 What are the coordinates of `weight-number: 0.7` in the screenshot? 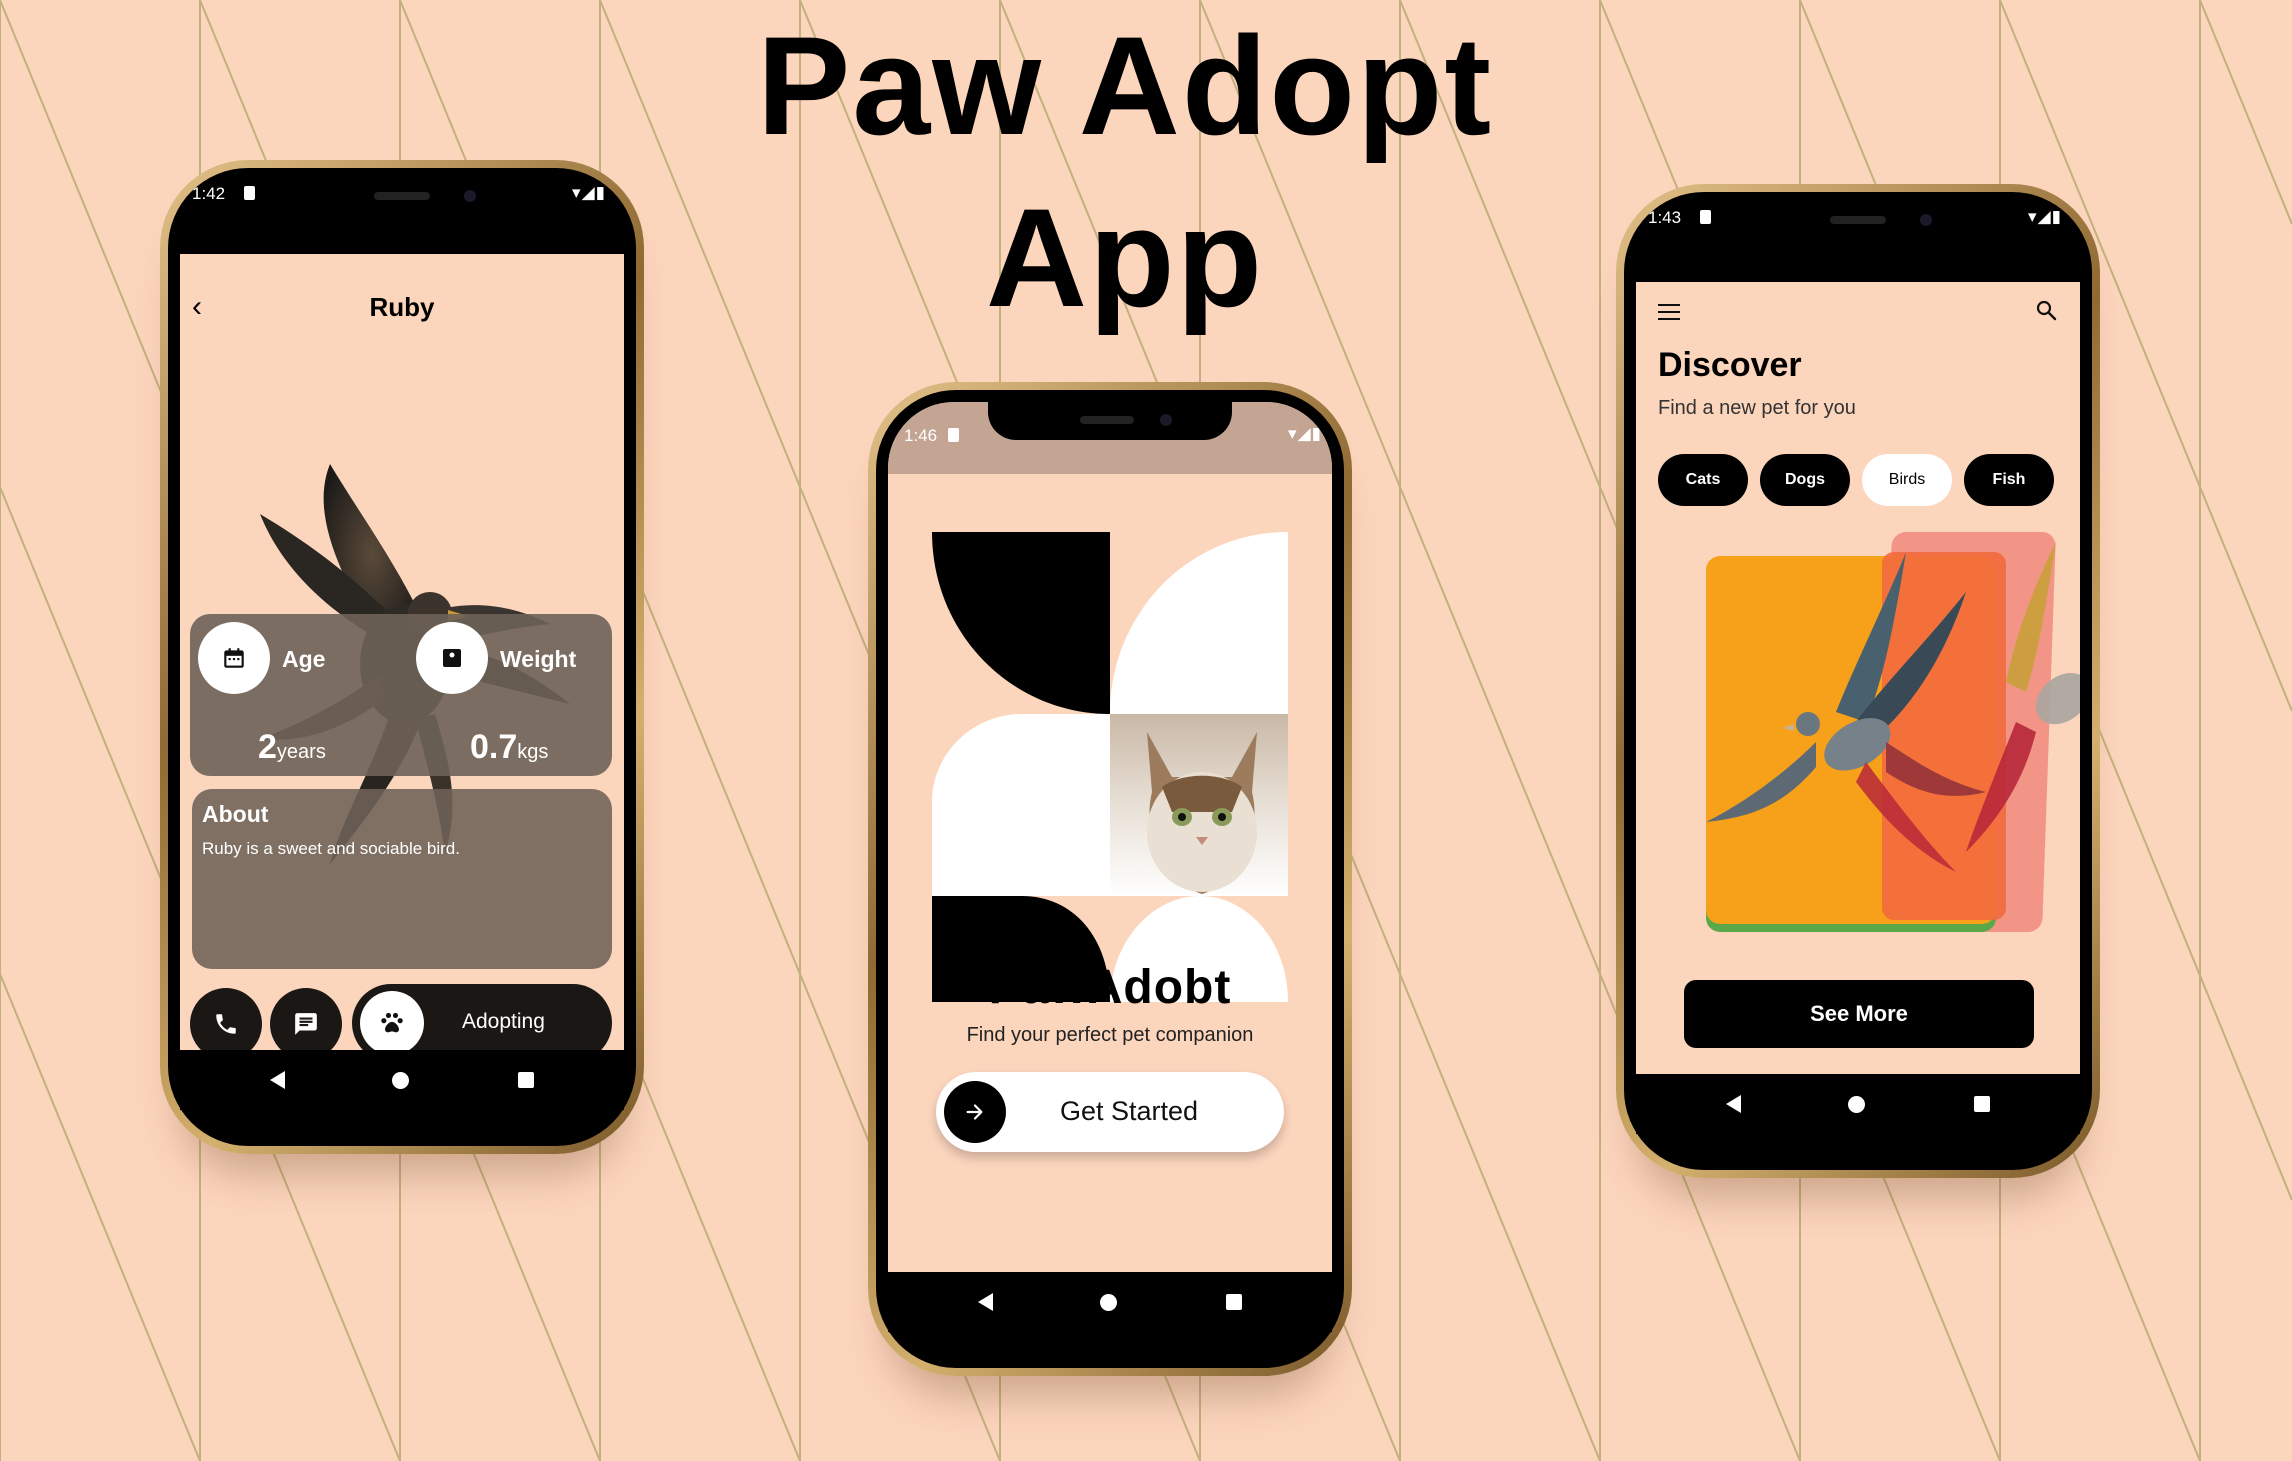 It's located at (494, 747).